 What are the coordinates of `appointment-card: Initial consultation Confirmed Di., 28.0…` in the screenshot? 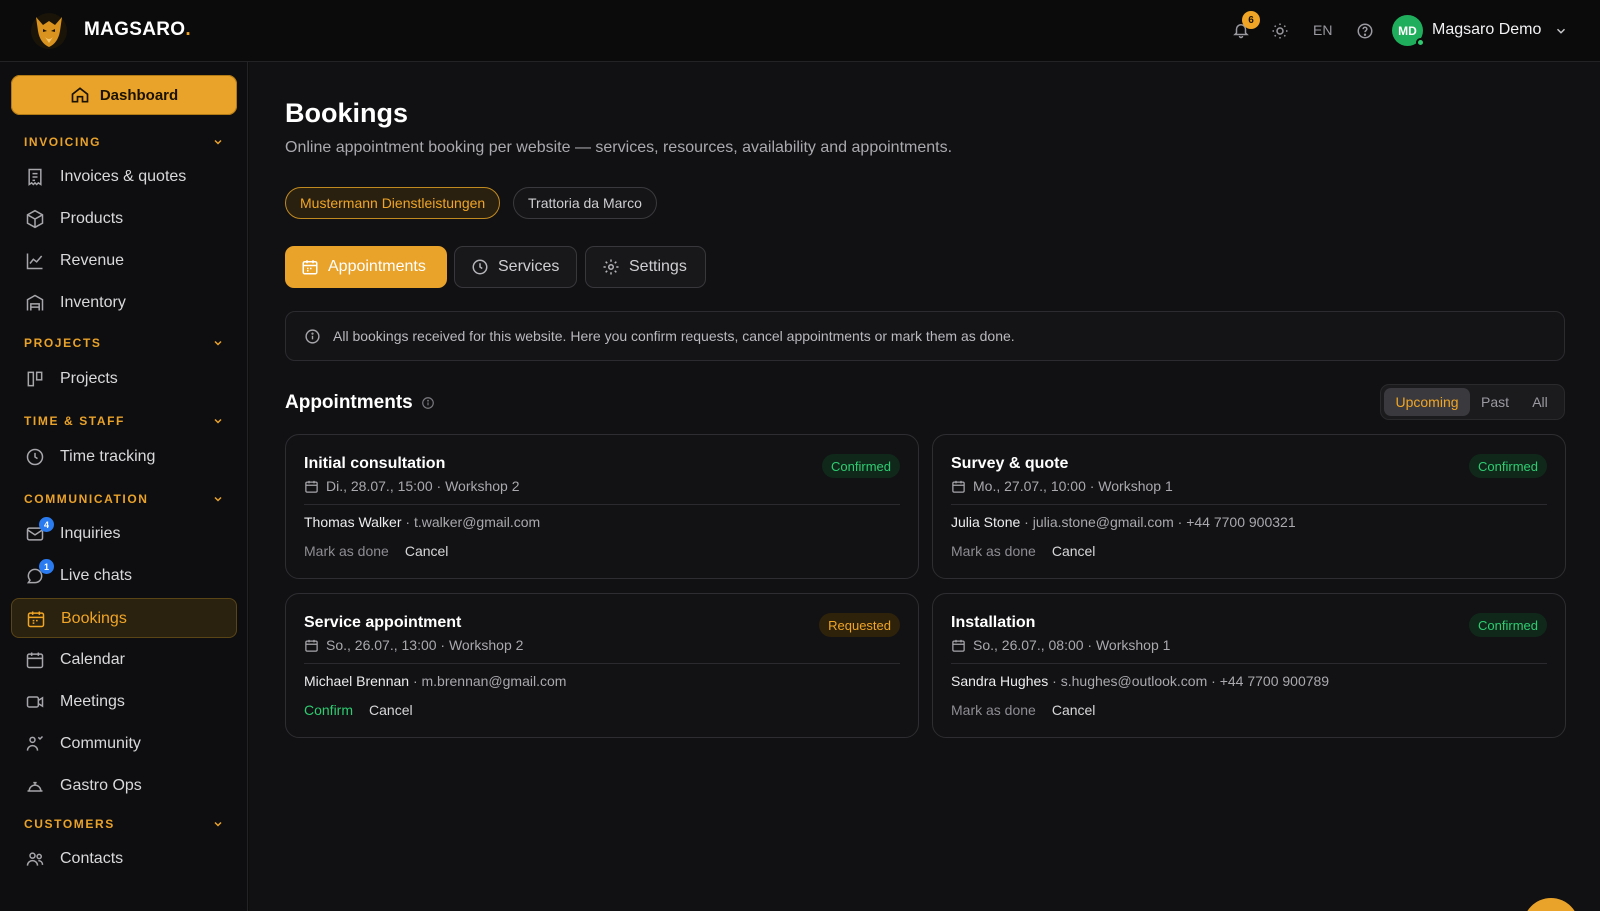 It's located at (602, 506).